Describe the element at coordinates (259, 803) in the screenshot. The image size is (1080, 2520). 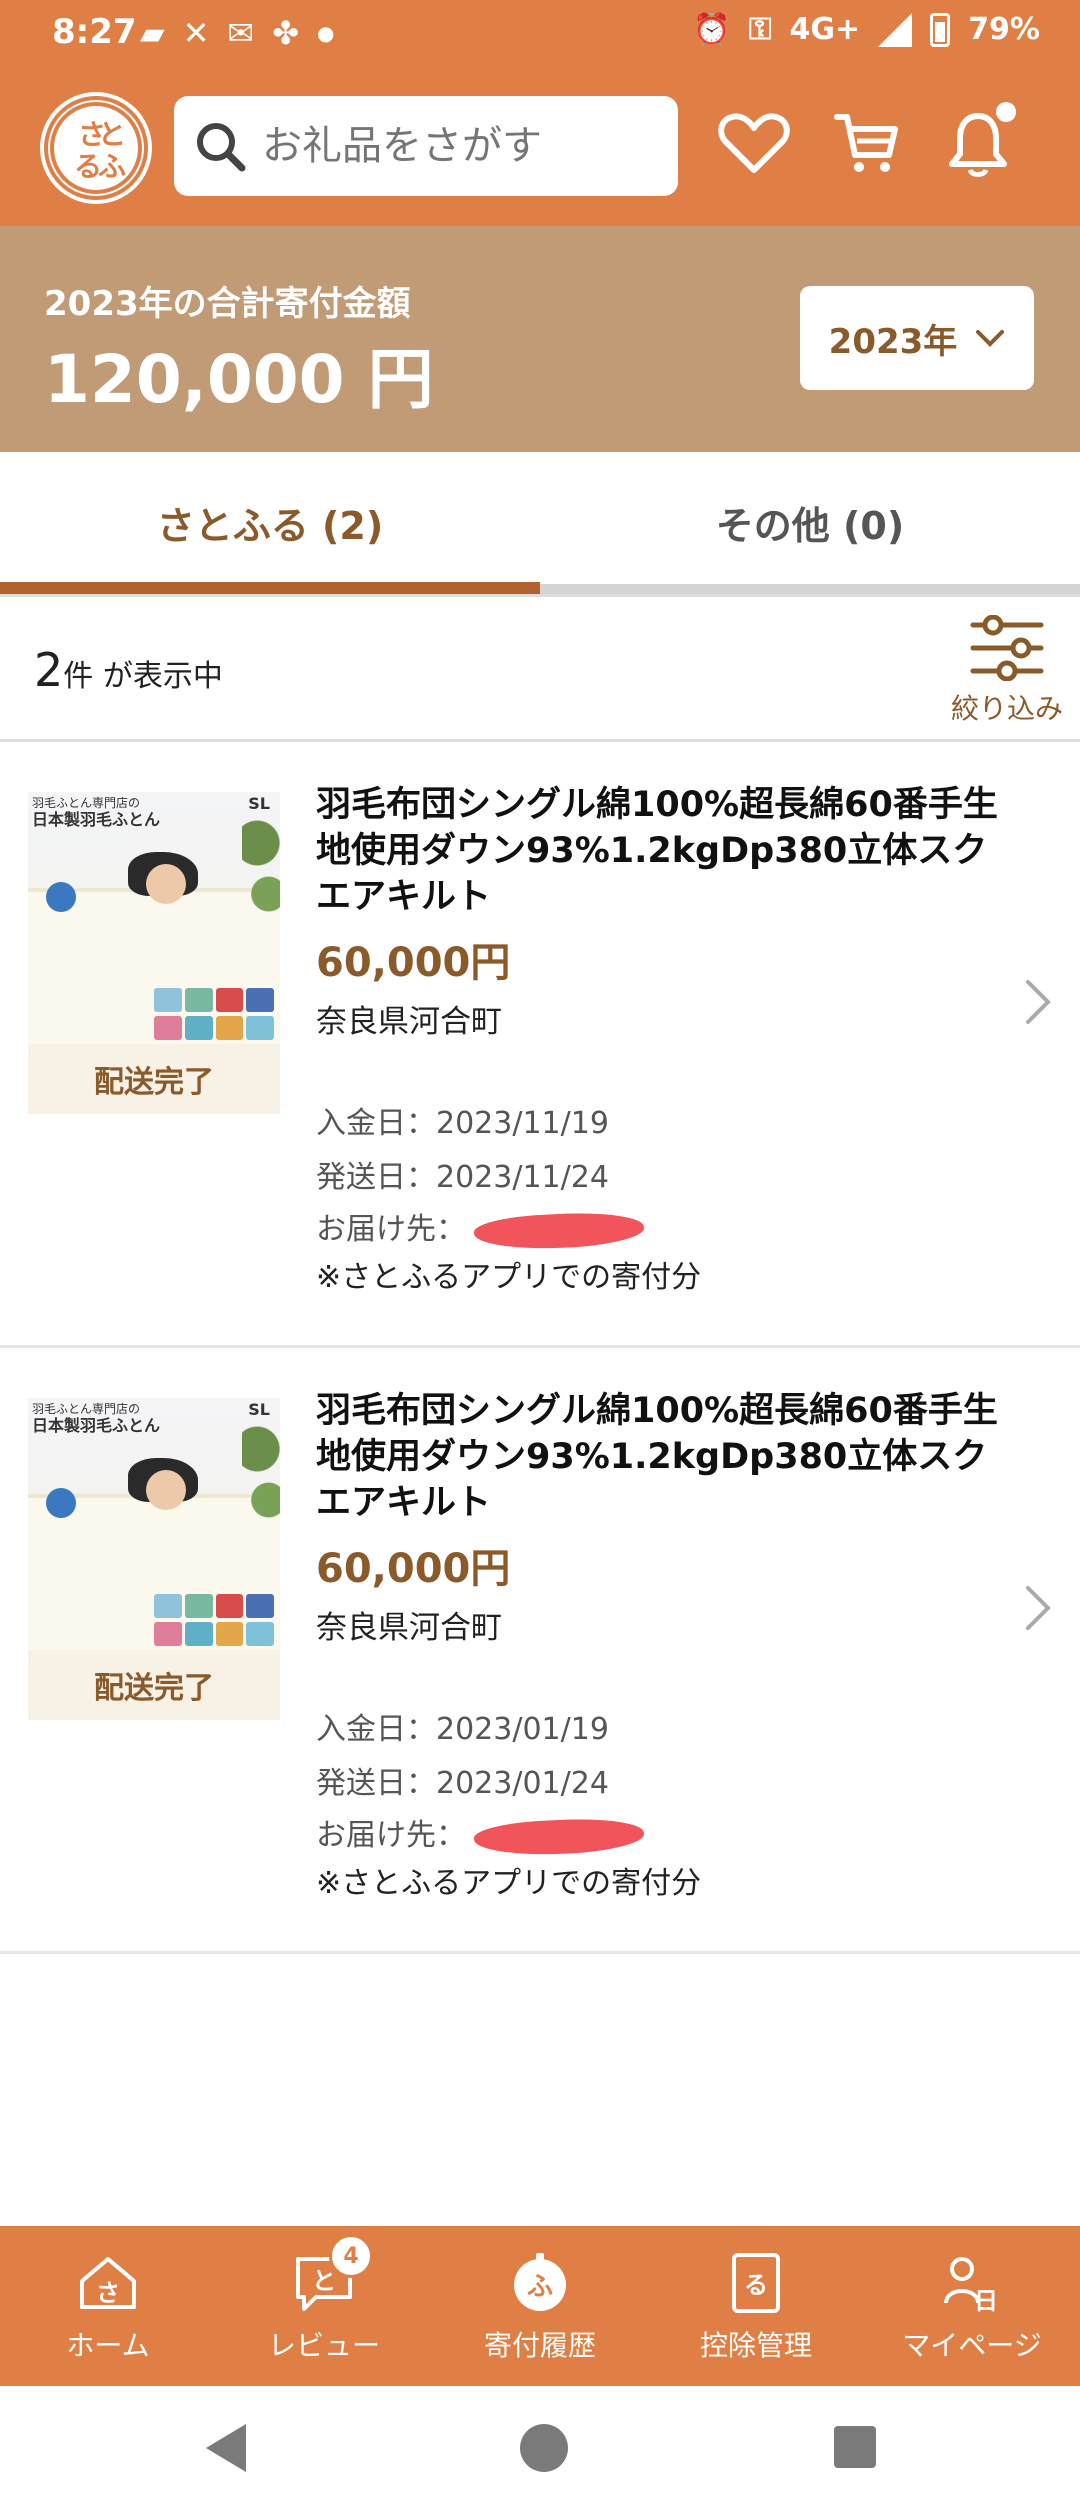
I see `thumb-size-label: SL` at that location.